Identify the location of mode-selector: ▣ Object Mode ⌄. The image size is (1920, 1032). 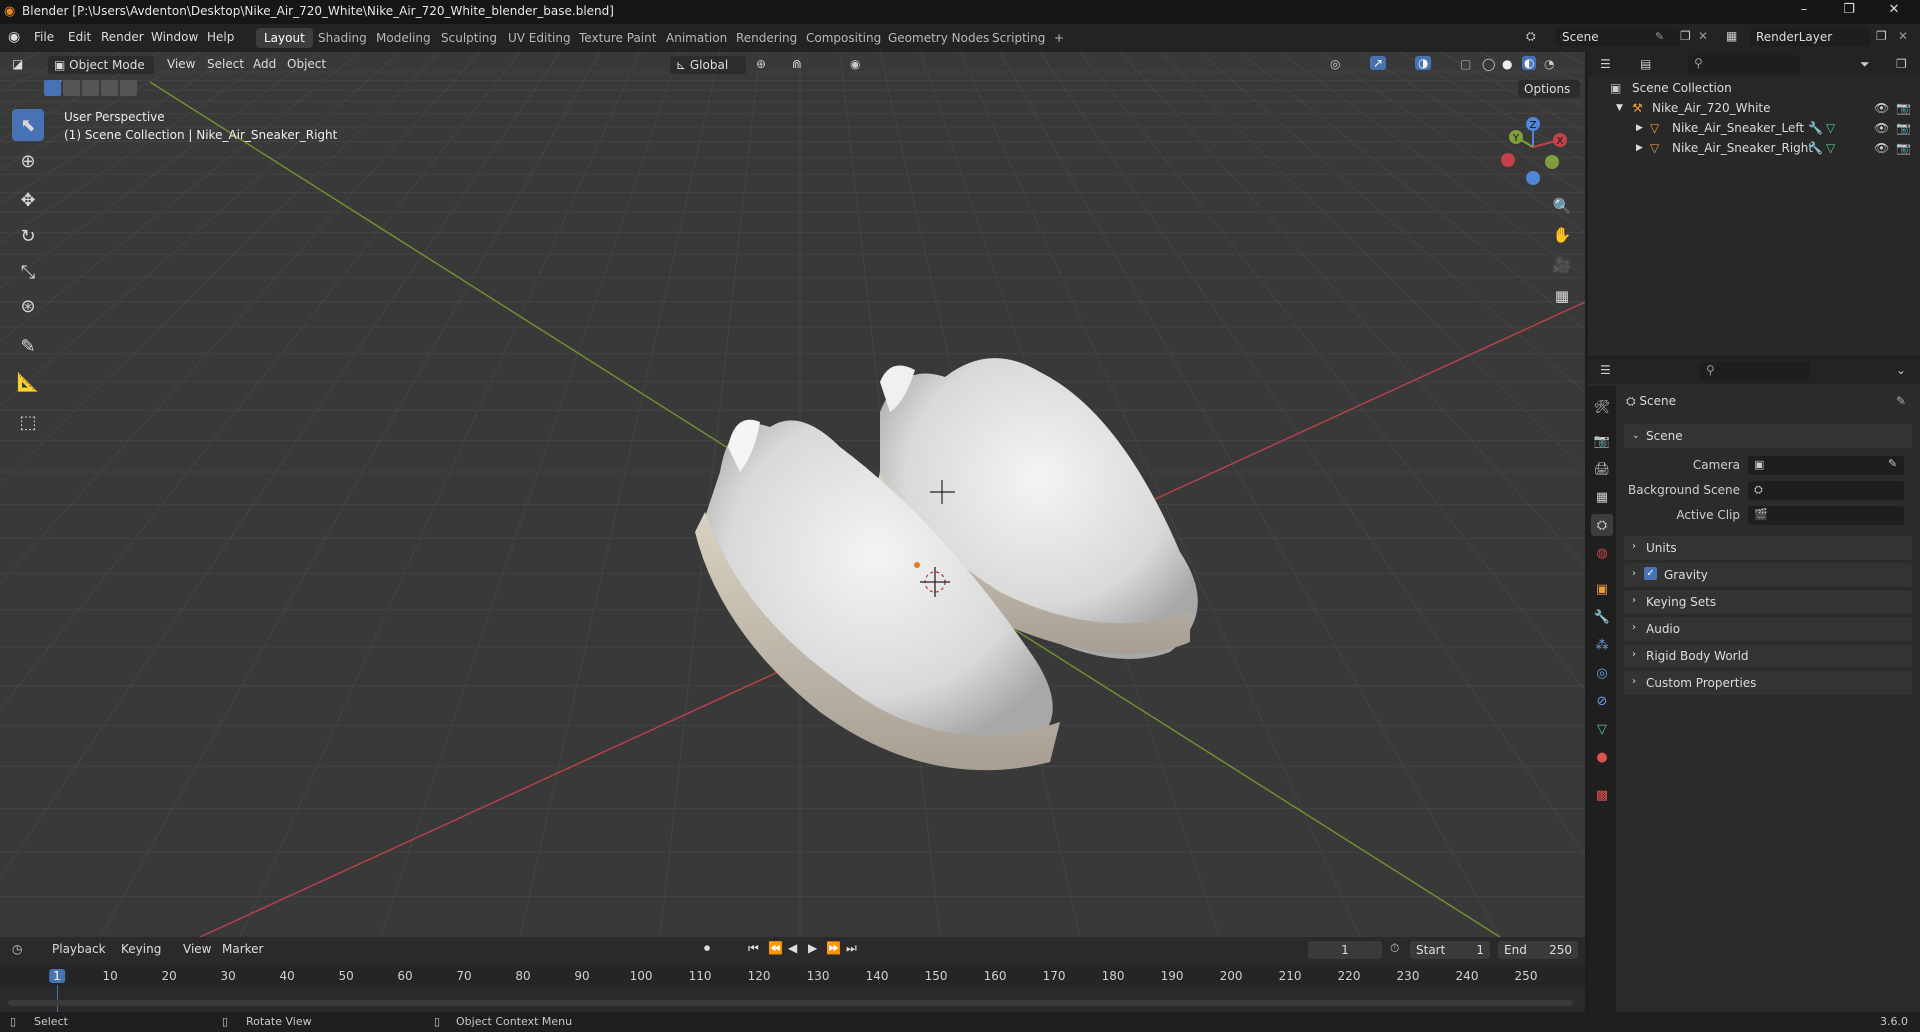
(101, 71).